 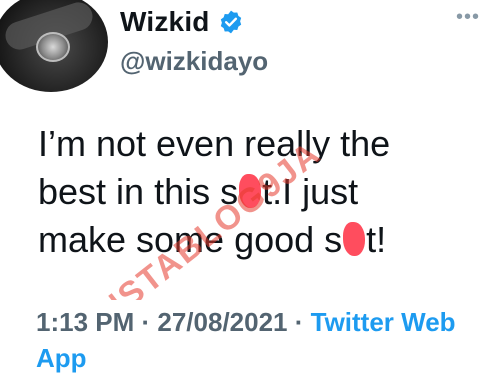 I want to click on tweet-line-2: best in this s t.I just, so click(x=258, y=192).